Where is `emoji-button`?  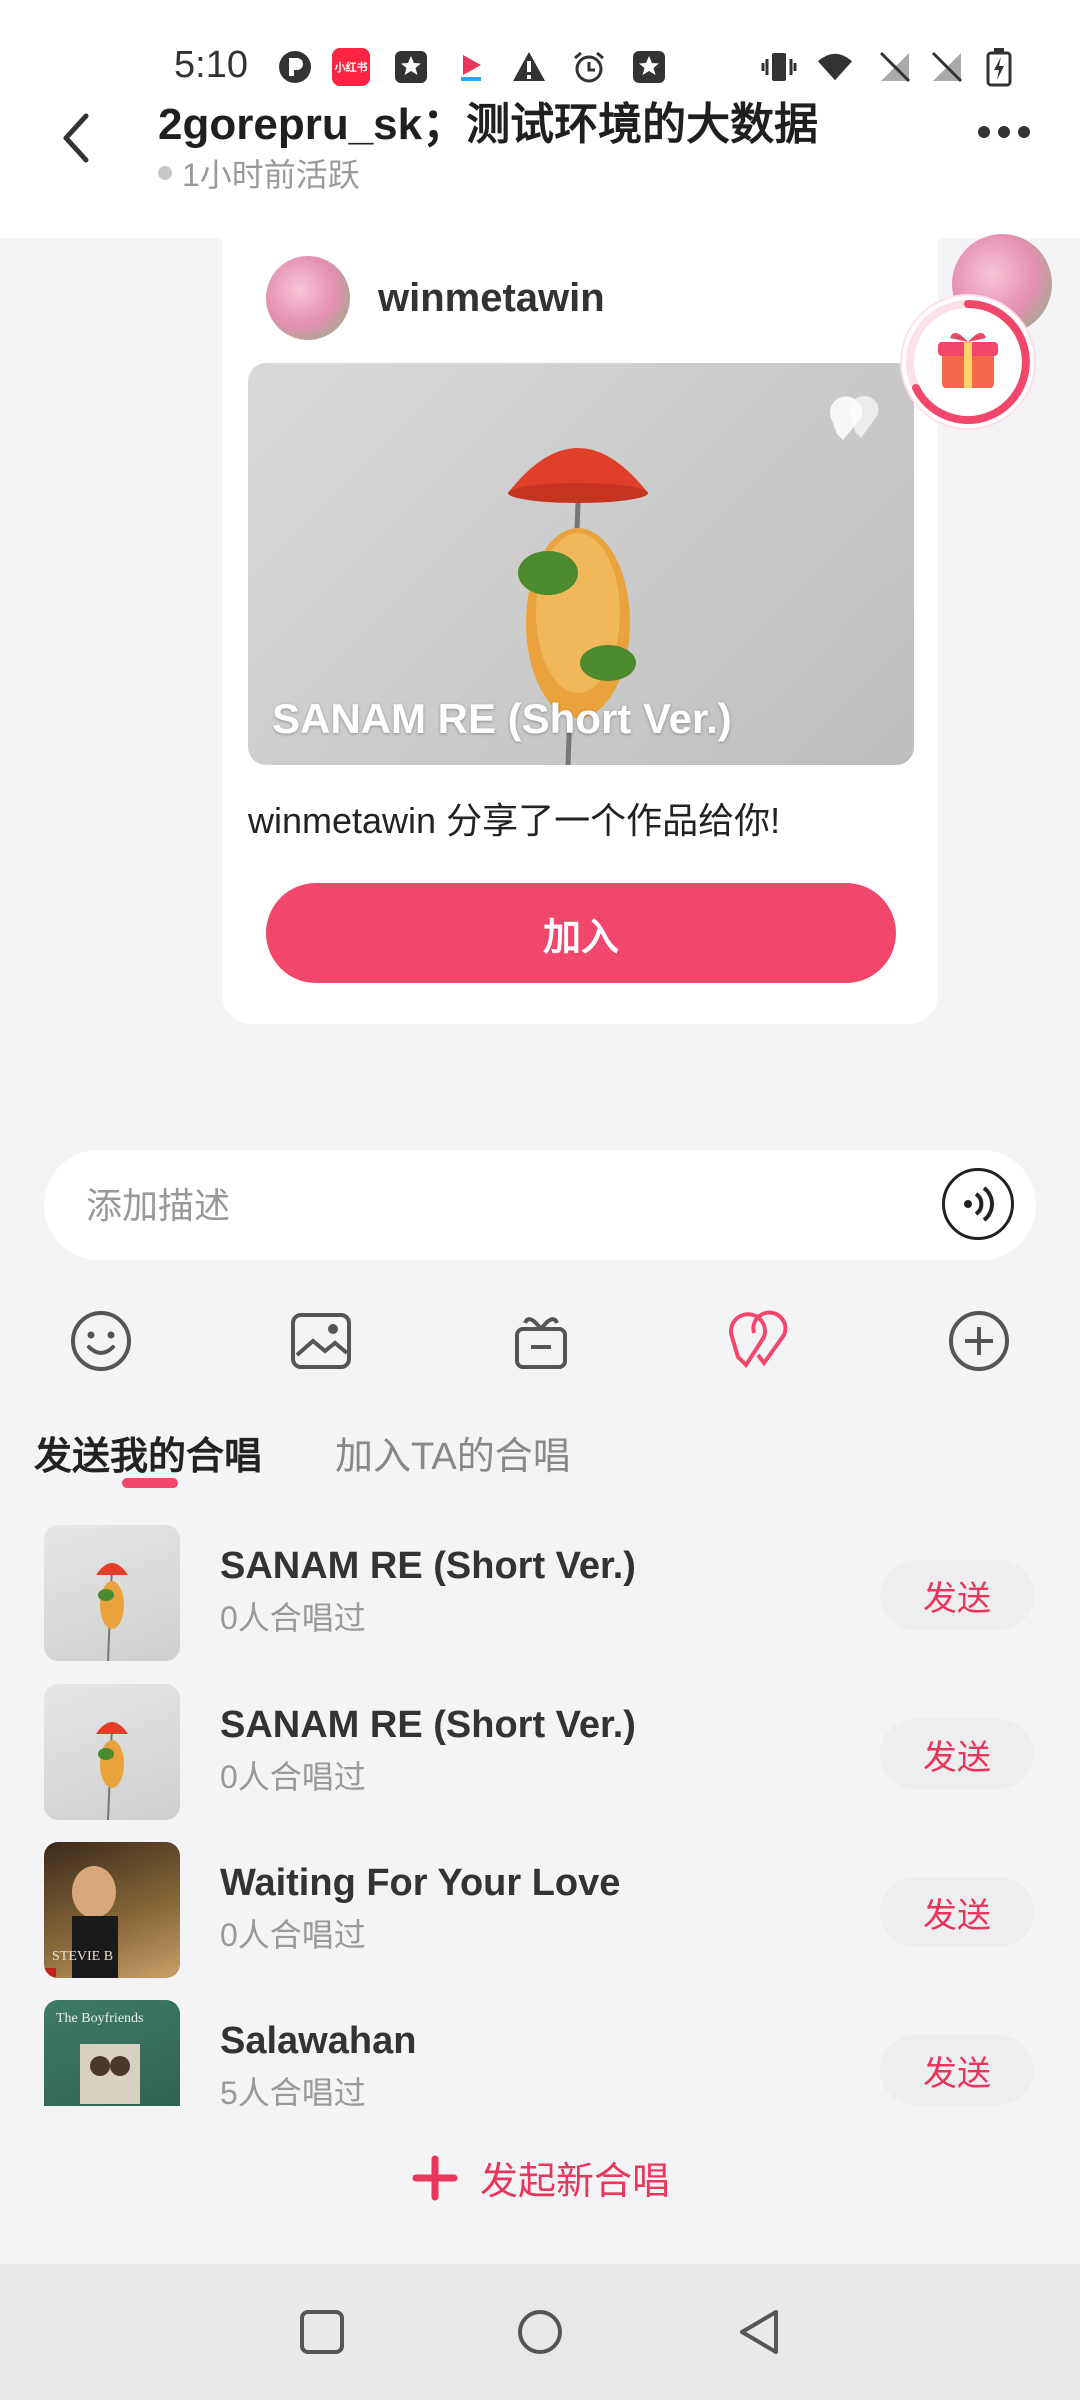 emoji-button is located at coordinates (101, 1341).